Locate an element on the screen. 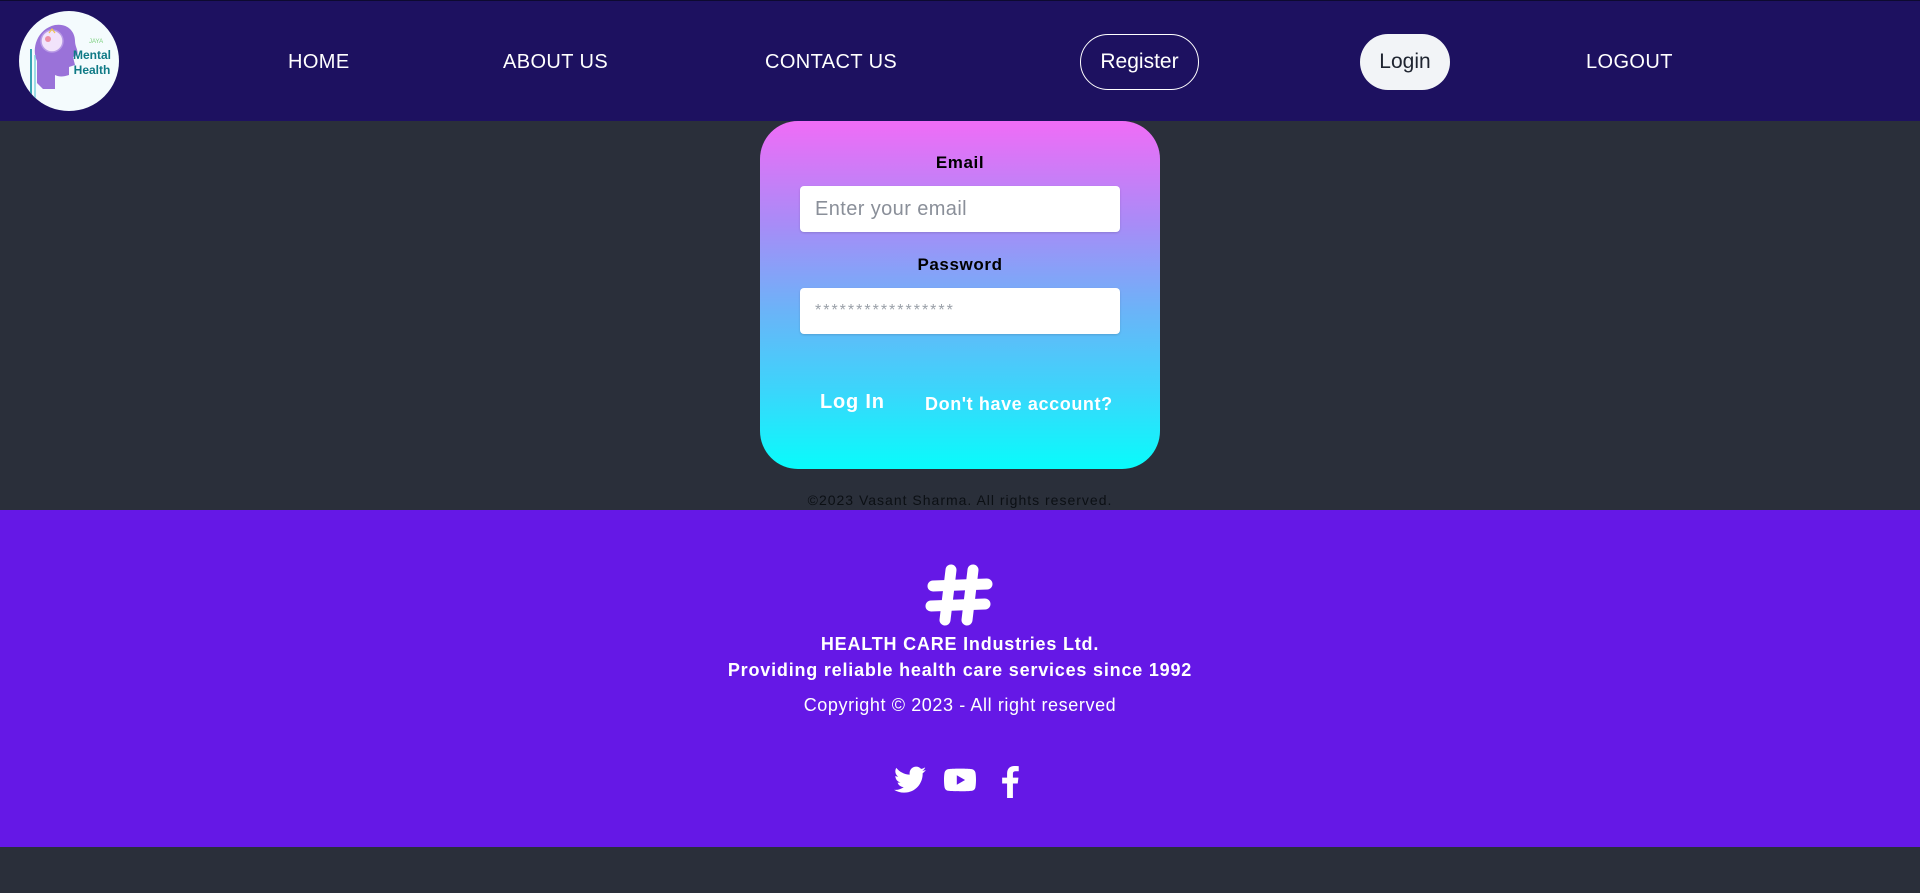 Image resolution: width=1920 pixels, height=893 pixels. logo-text: Mental Health is located at coordinates (92, 63).